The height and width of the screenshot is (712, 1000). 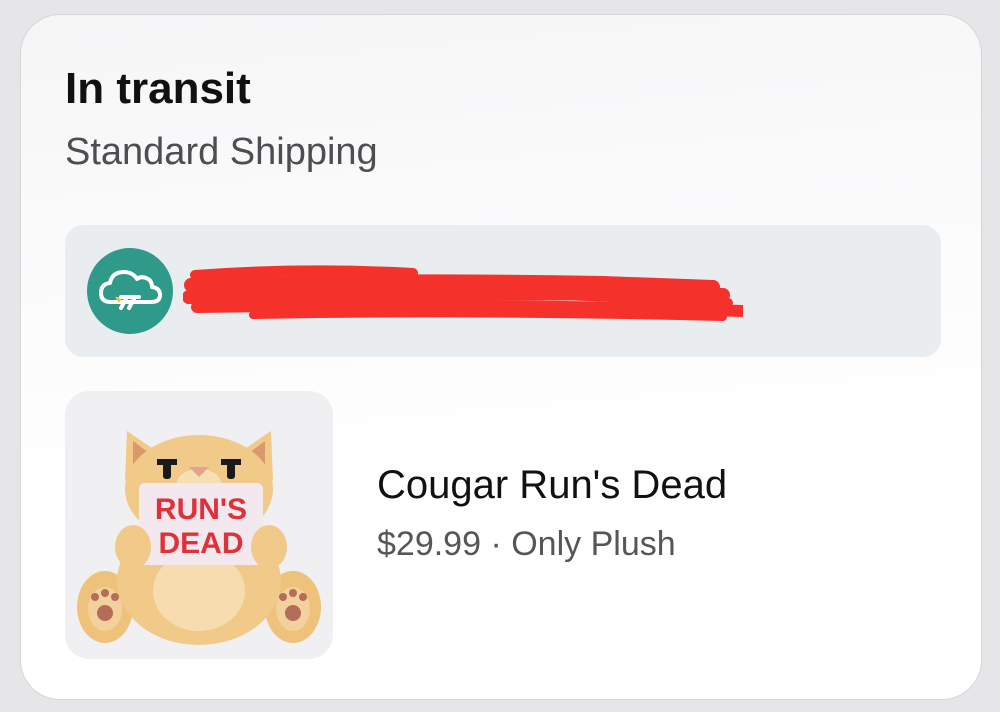 I want to click on sign-text-line1: RUN'S, so click(x=201, y=509).